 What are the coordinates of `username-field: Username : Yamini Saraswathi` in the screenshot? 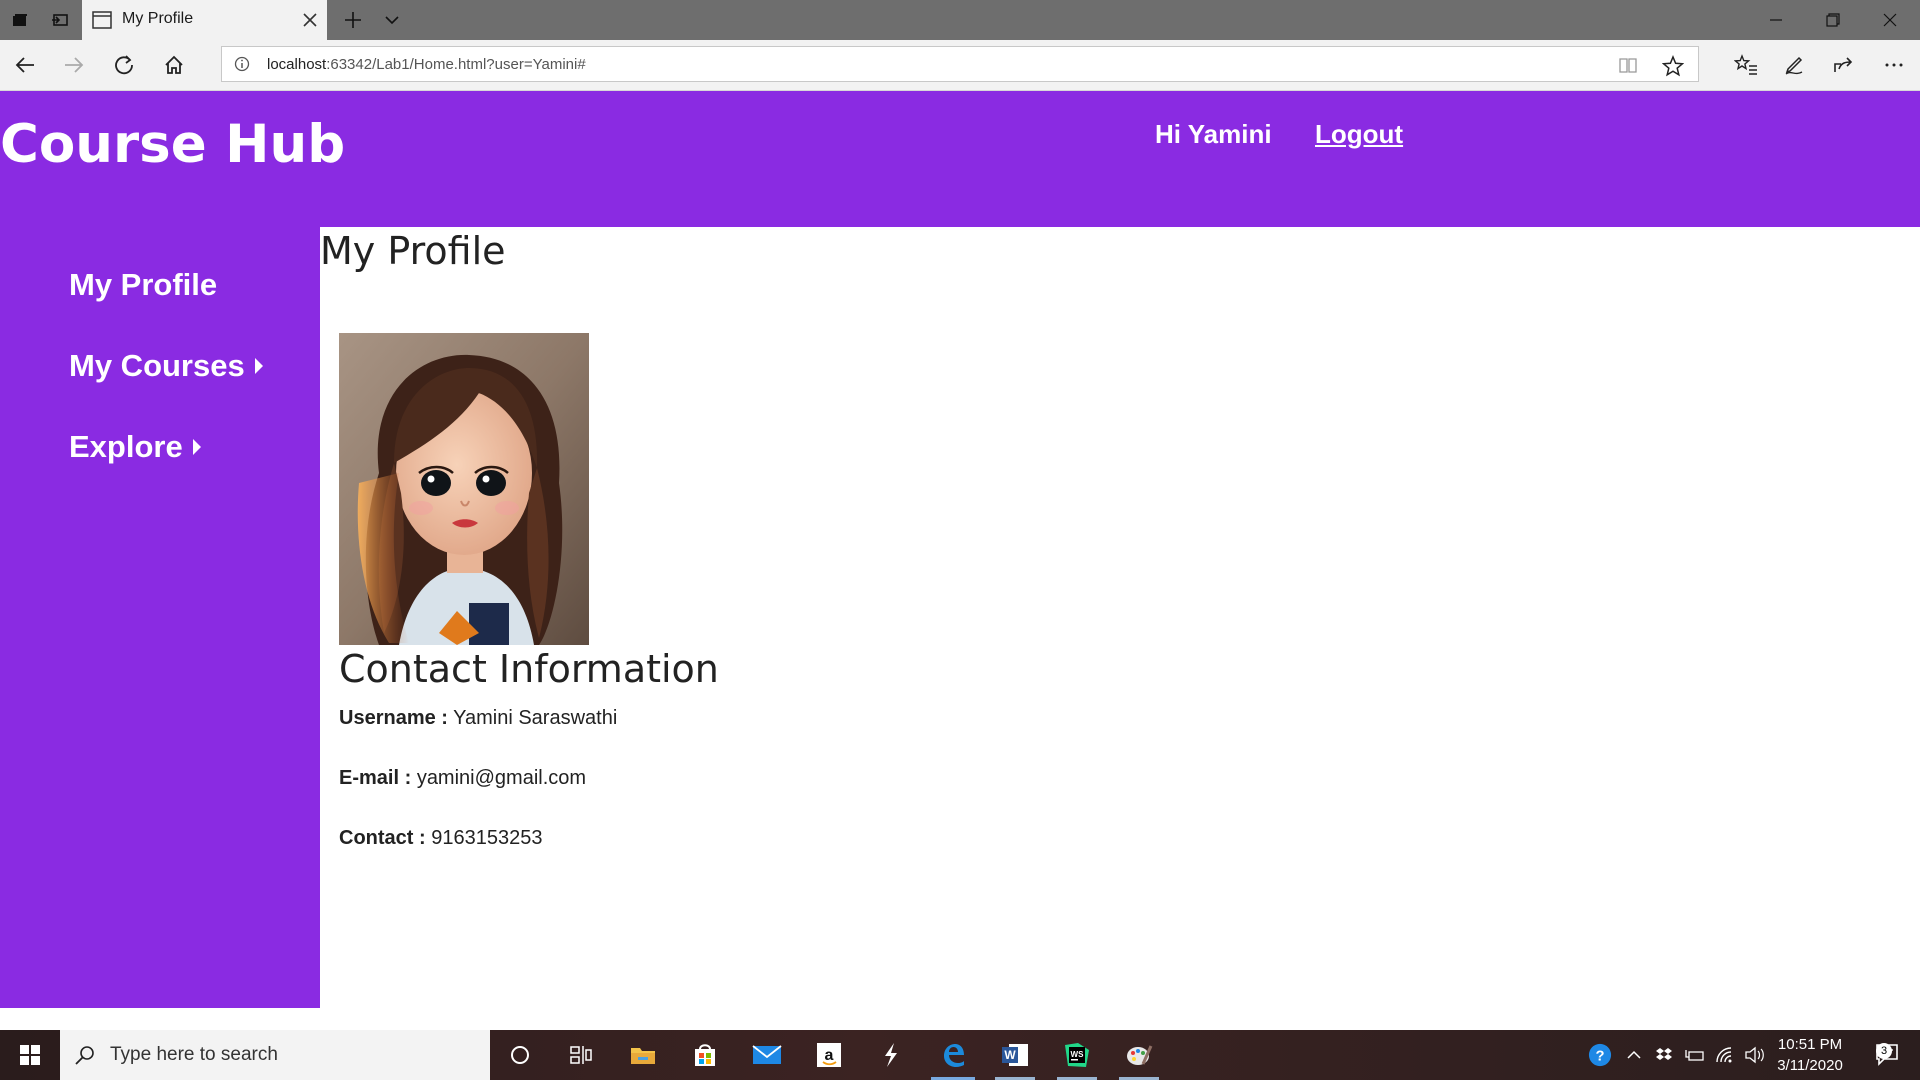 It's located at (478, 718).